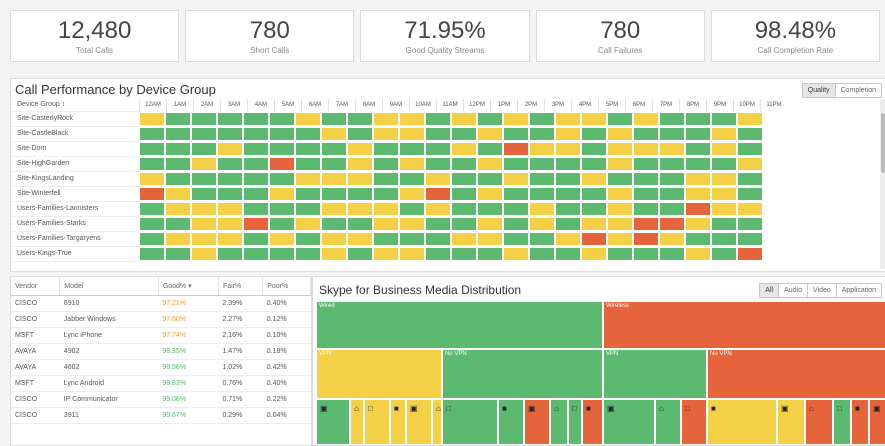  What do you see at coordinates (161, 399) in the screenshot?
I see `table-row: CISCO IP Communicator 99.06% 0.71% 0.22%` at bounding box center [161, 399].